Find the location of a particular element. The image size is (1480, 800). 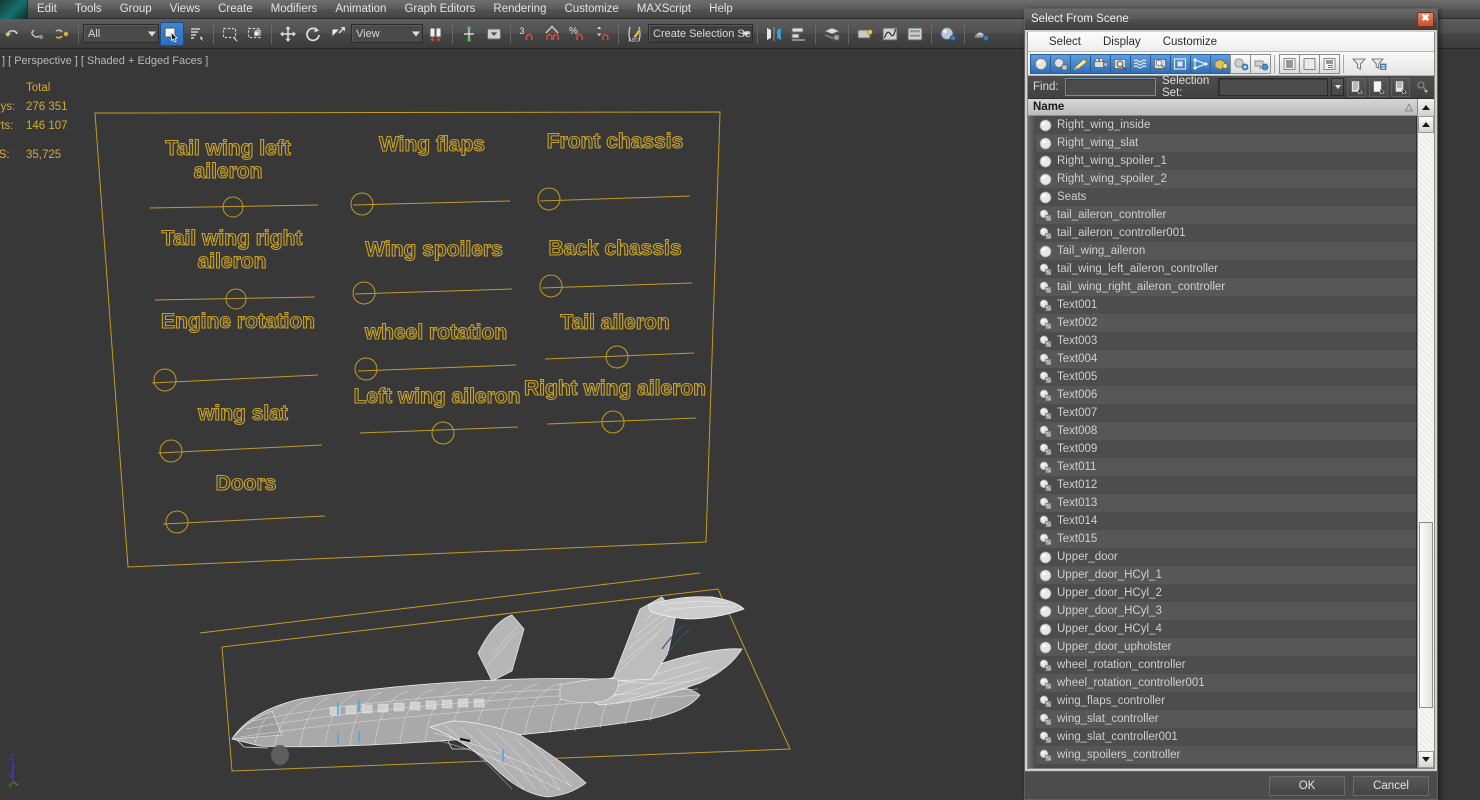

ok-button: OK is located at coordinates (1307, 785).